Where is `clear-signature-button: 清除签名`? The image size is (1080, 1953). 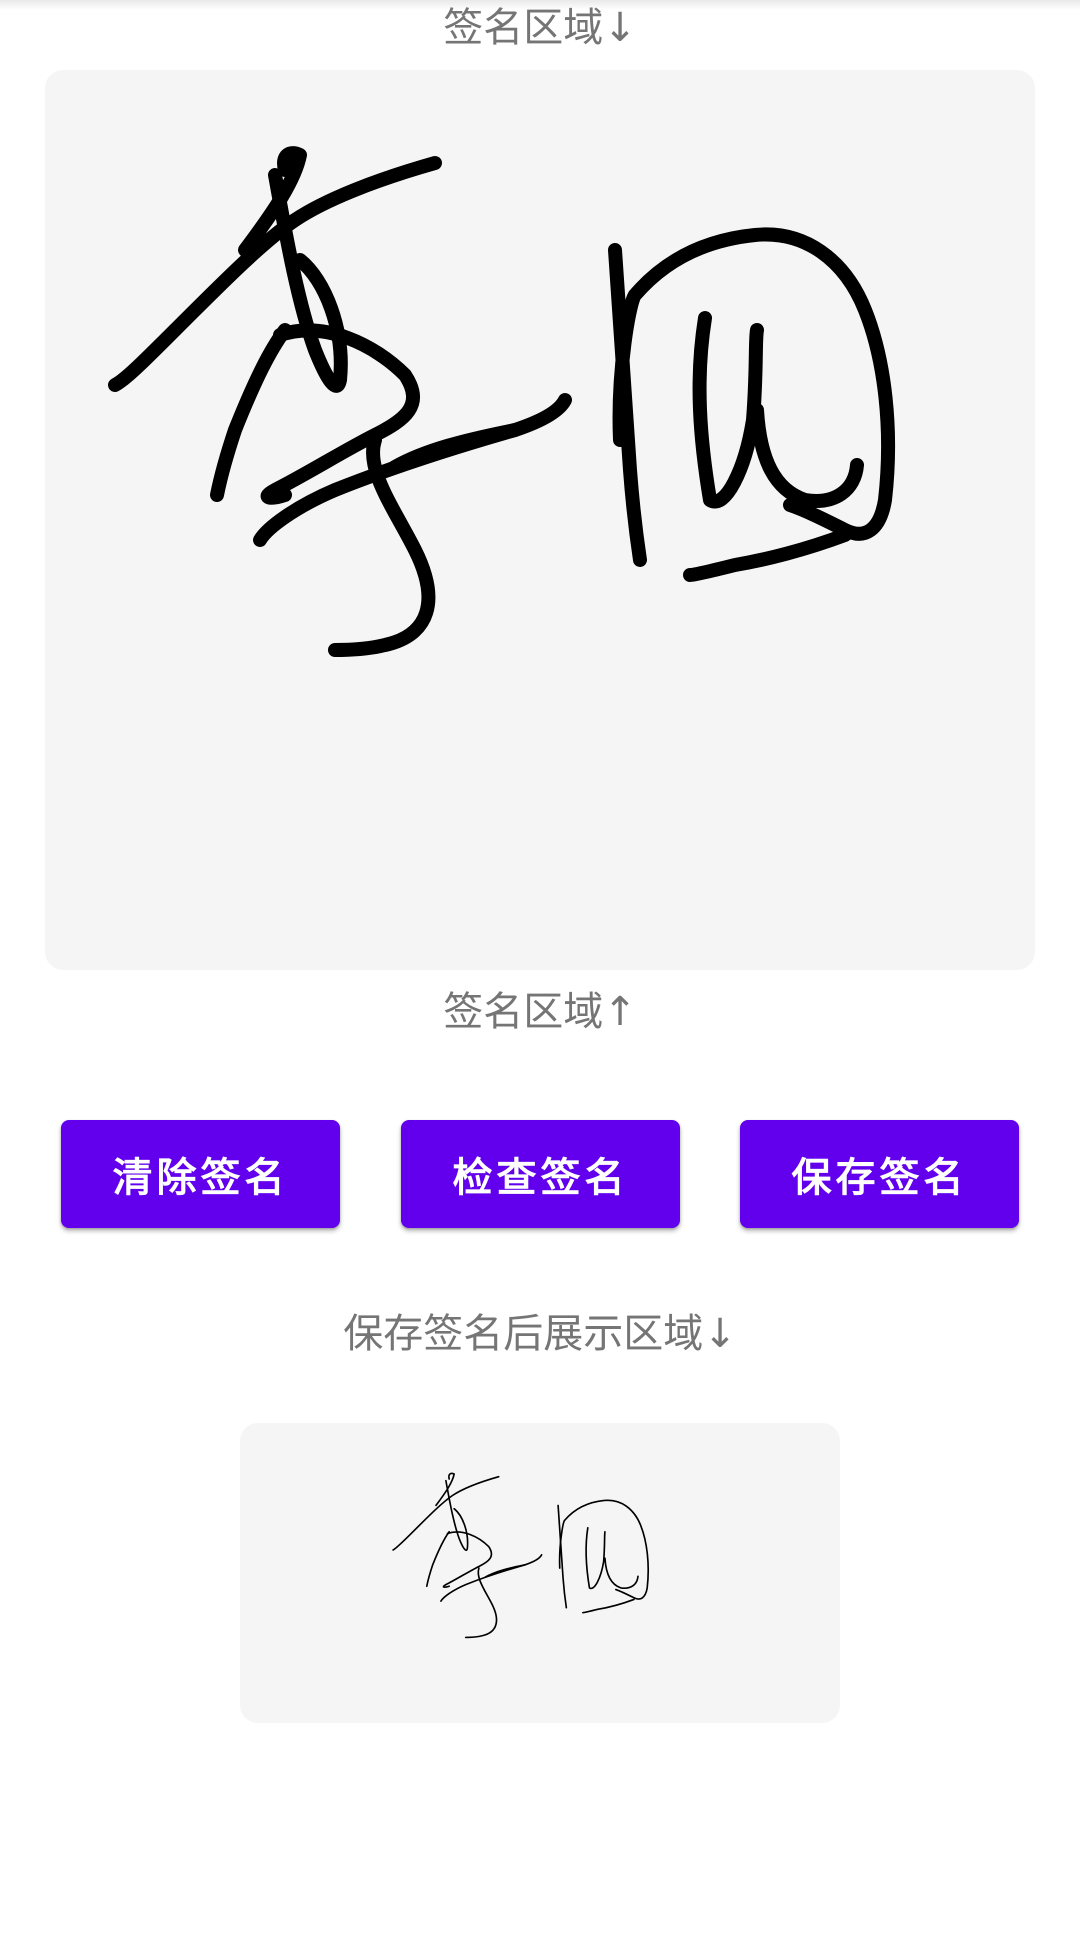
clear-signature-button: 清除签名 is located at coordinates (200, 1174).